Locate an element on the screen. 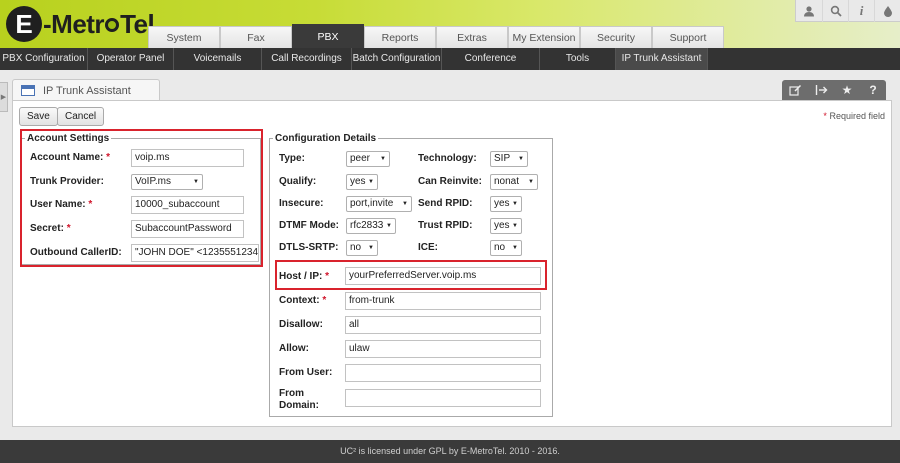 The height and width of the screenshot is (463, 900). panel-title: IP Trunk Assistant is located at coordinates (87, 90).